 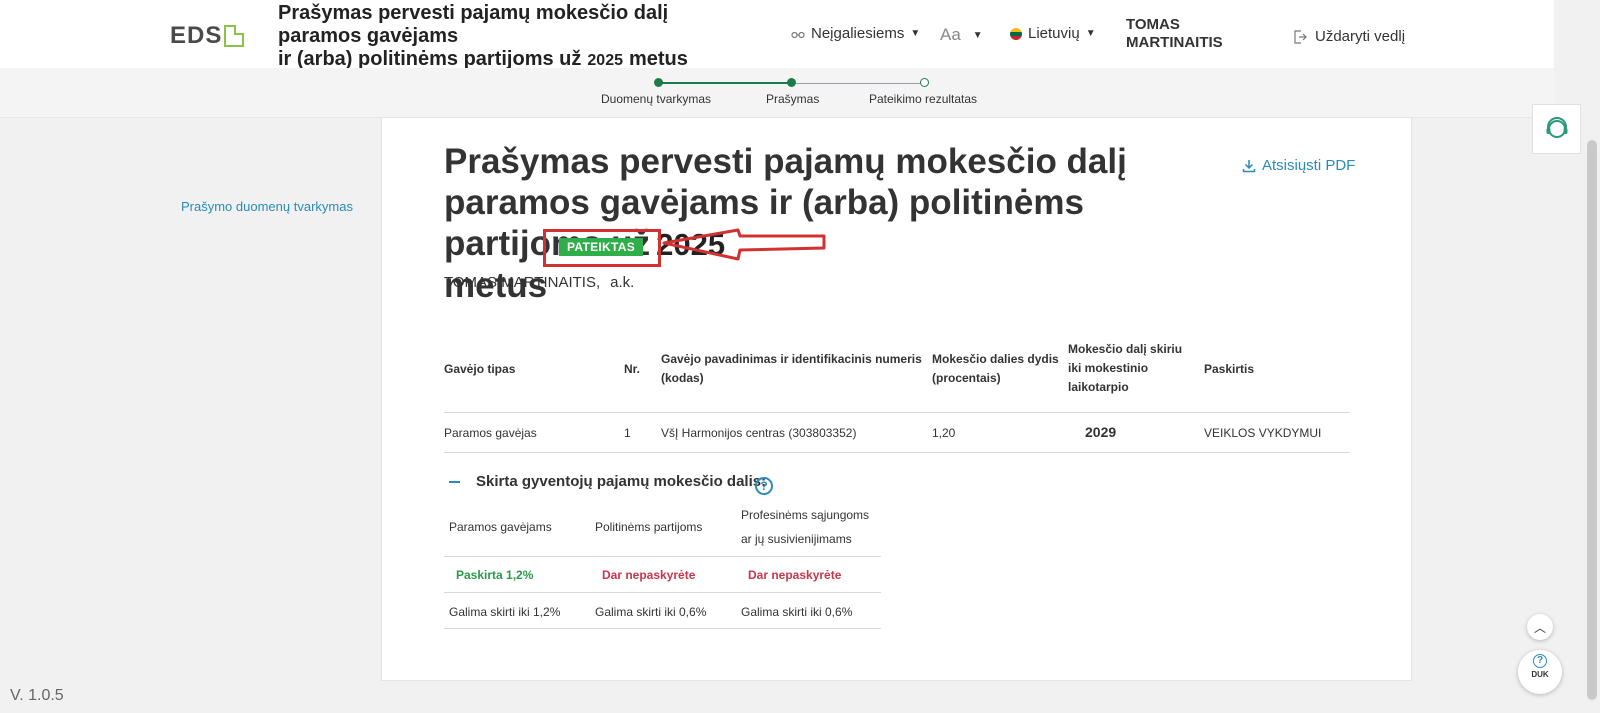 I want to click on table-cell-period: 2029, so click(x=1101, y=432).